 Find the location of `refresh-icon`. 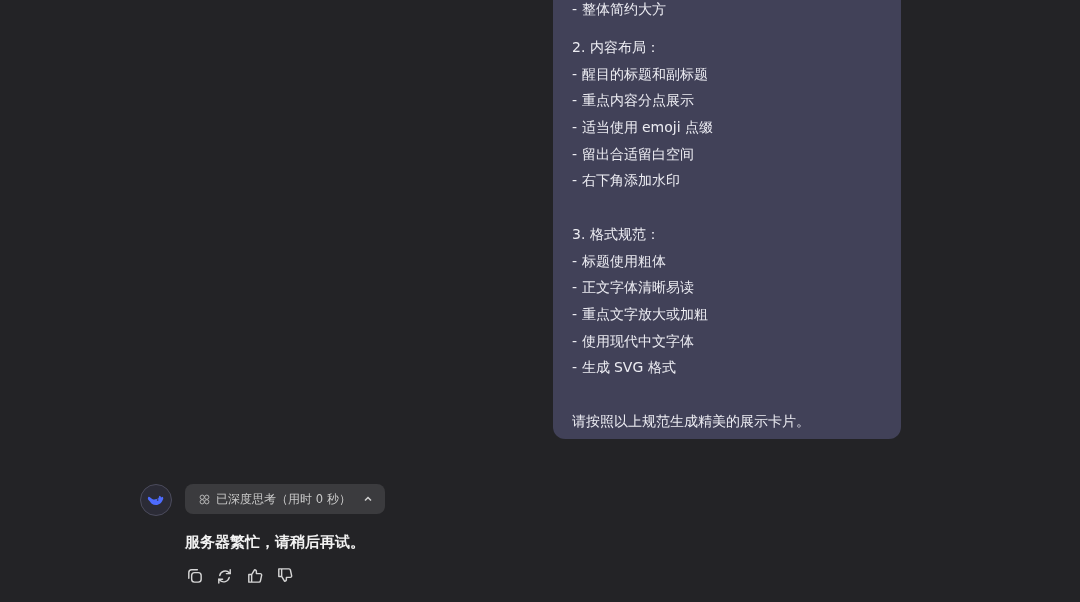

refresh-icon is located at coordinates (224, 576).